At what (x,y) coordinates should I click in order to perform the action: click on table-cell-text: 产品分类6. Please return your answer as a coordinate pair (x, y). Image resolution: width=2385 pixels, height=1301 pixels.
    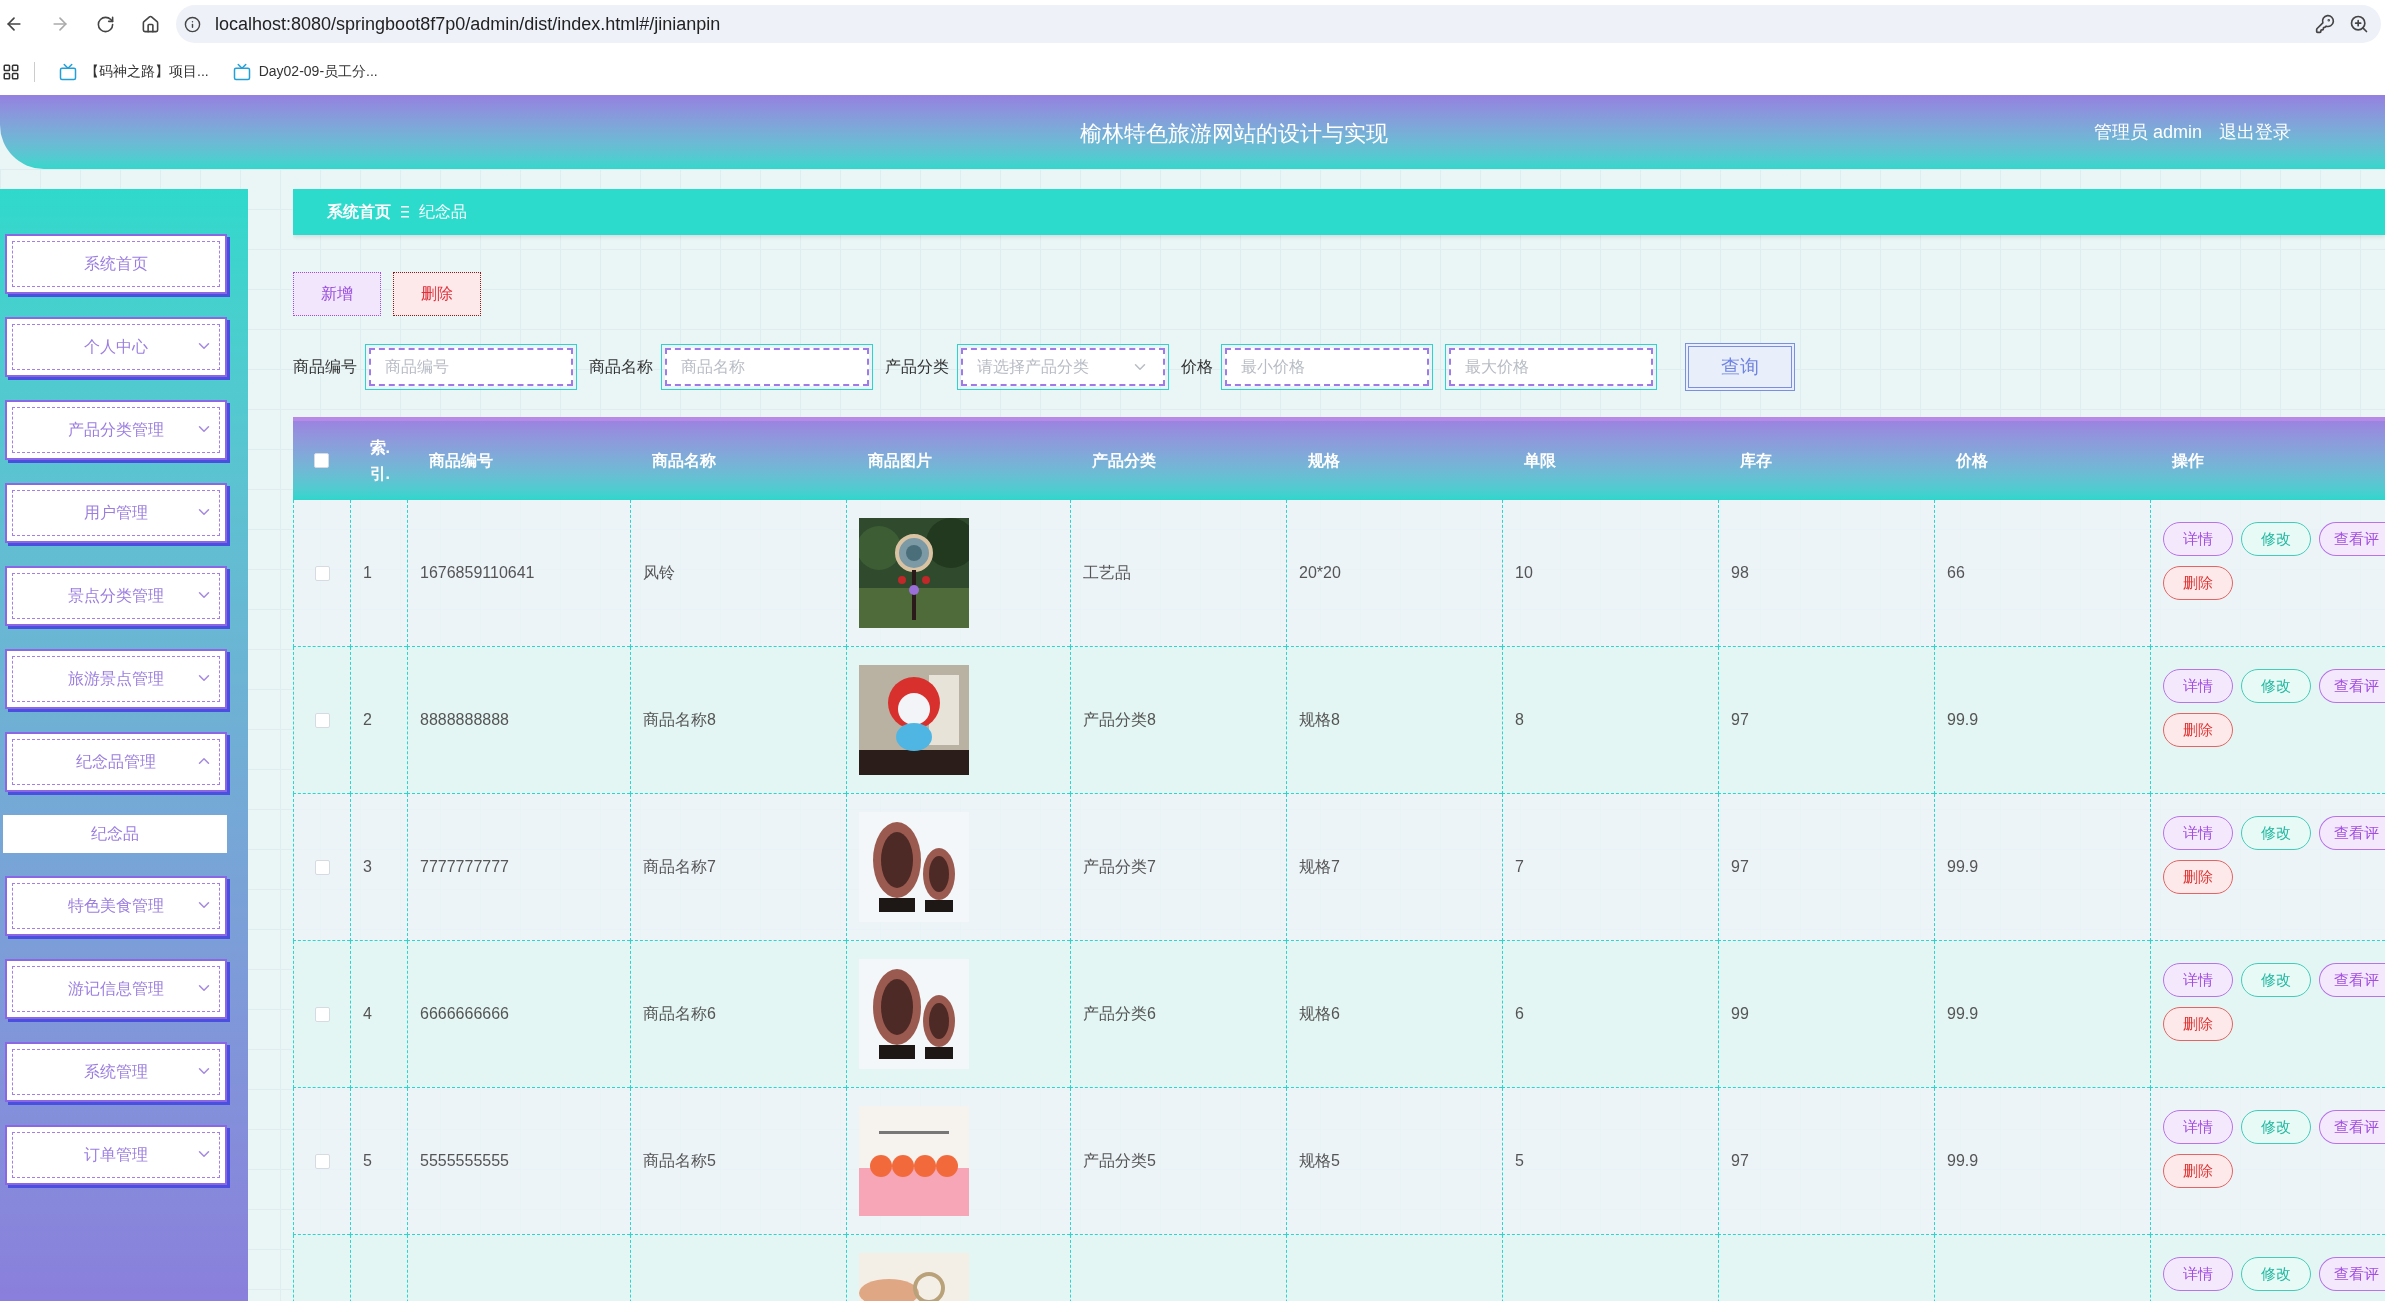
    Looking at the image, I should click on (1119, 1014).